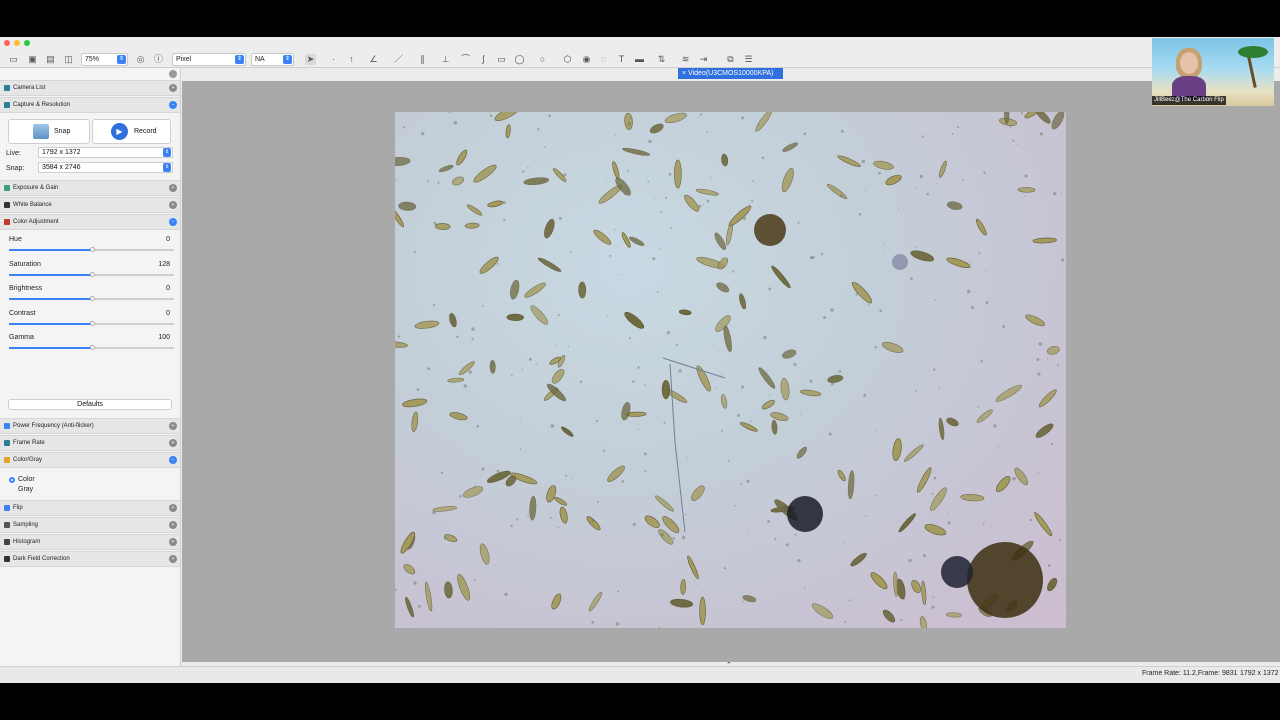 Image resolution: width=1280 pixels, height=720 pixels. What do you see at coordinates (209, 59) in the screenshot?
I see `unit-select: Pixel ⇕` at bounding box center [209, 59].